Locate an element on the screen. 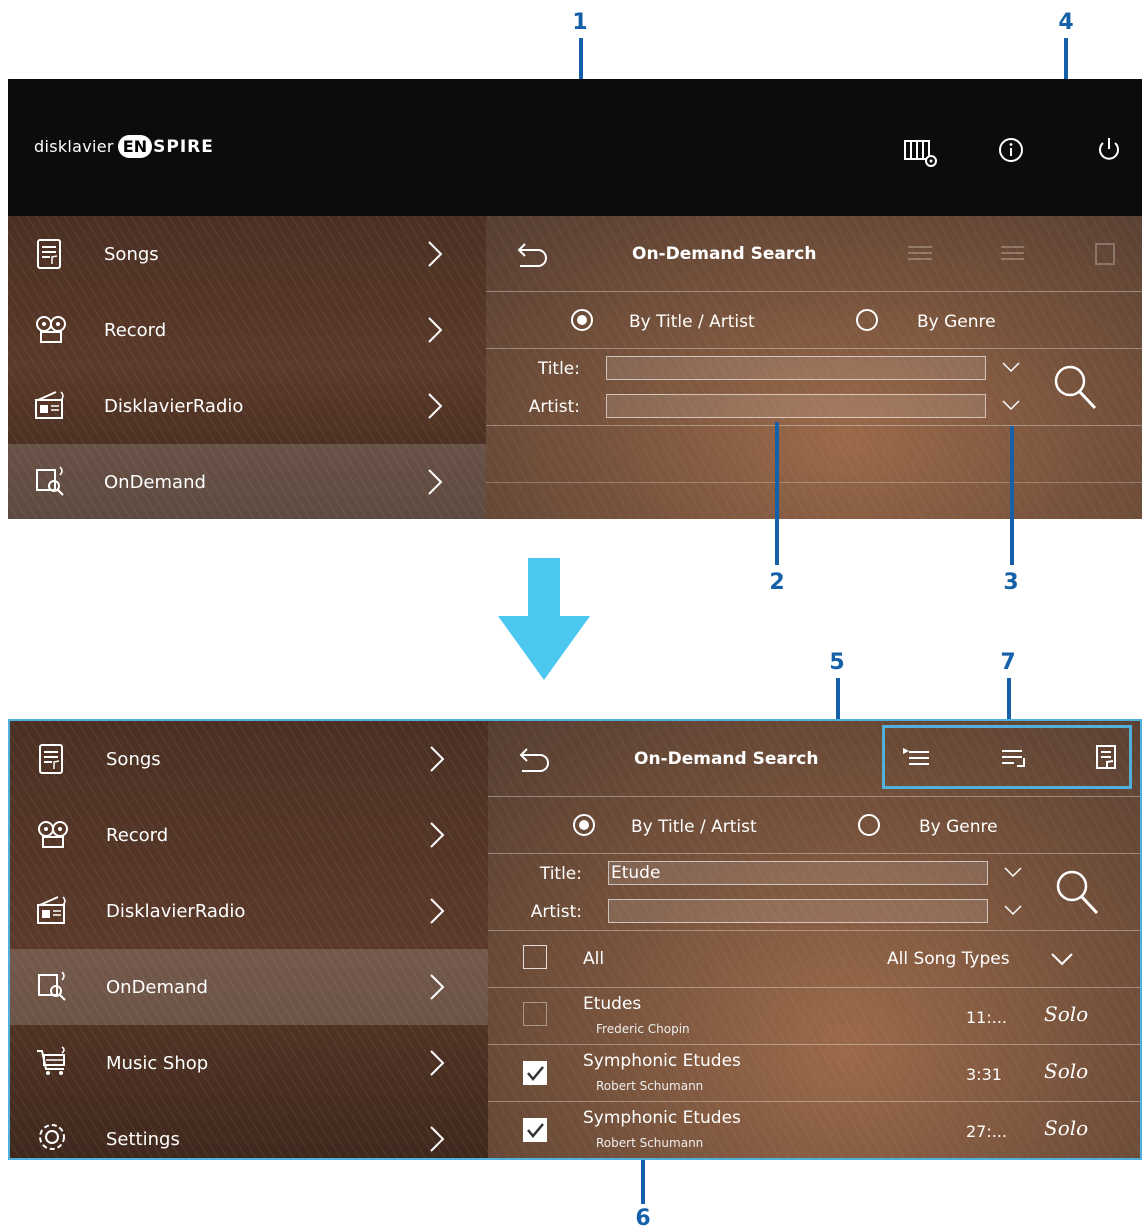 The height and width of the screenshot is (1232, 1142). callout-1: 1 is located at coordinates (580, 22).